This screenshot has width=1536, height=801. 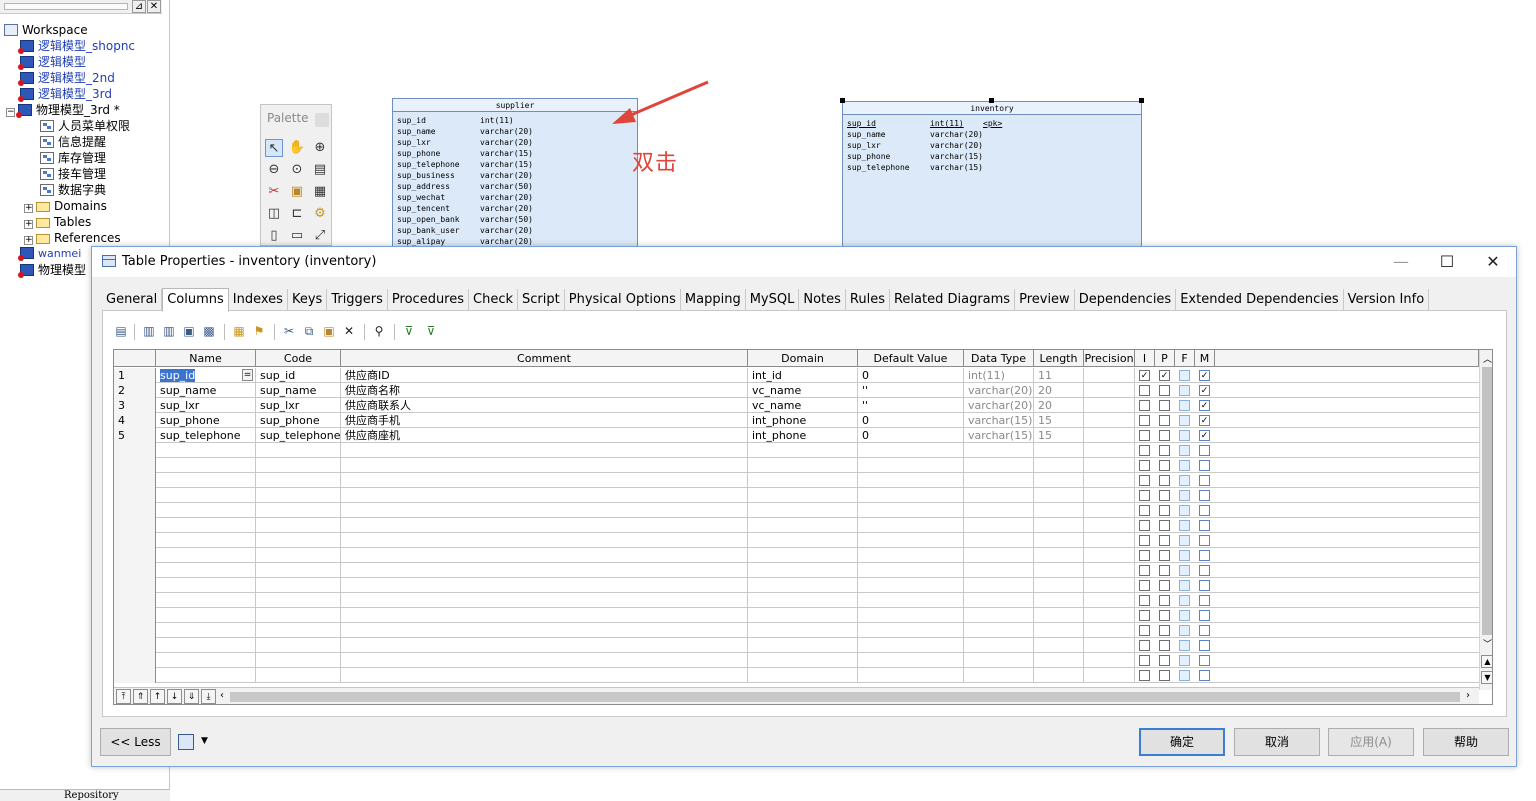 What do you see at coordinates (135, 420) in the screenshot?
I see `row-number: 4` at bounding box center [135, 420].